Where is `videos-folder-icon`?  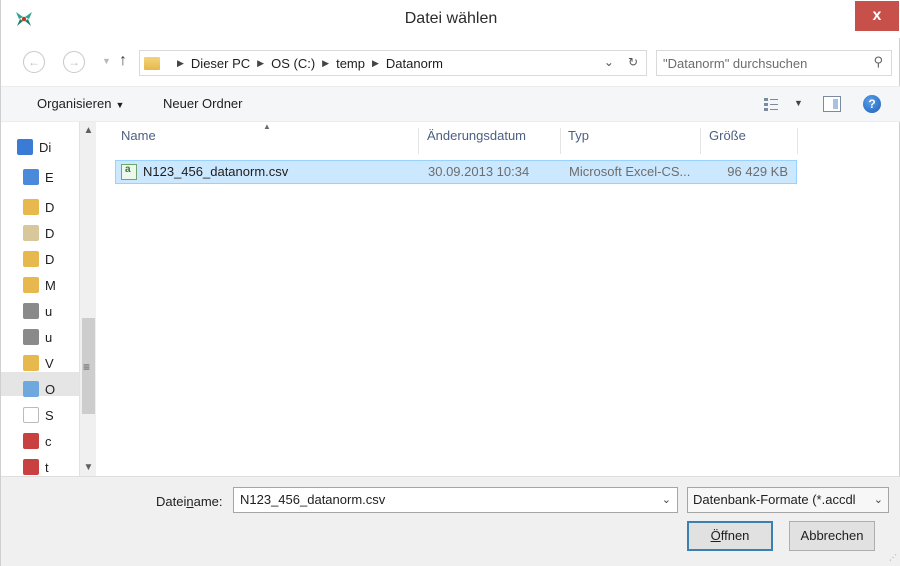
videos-folder-icon is located at coordinates (31, 363).